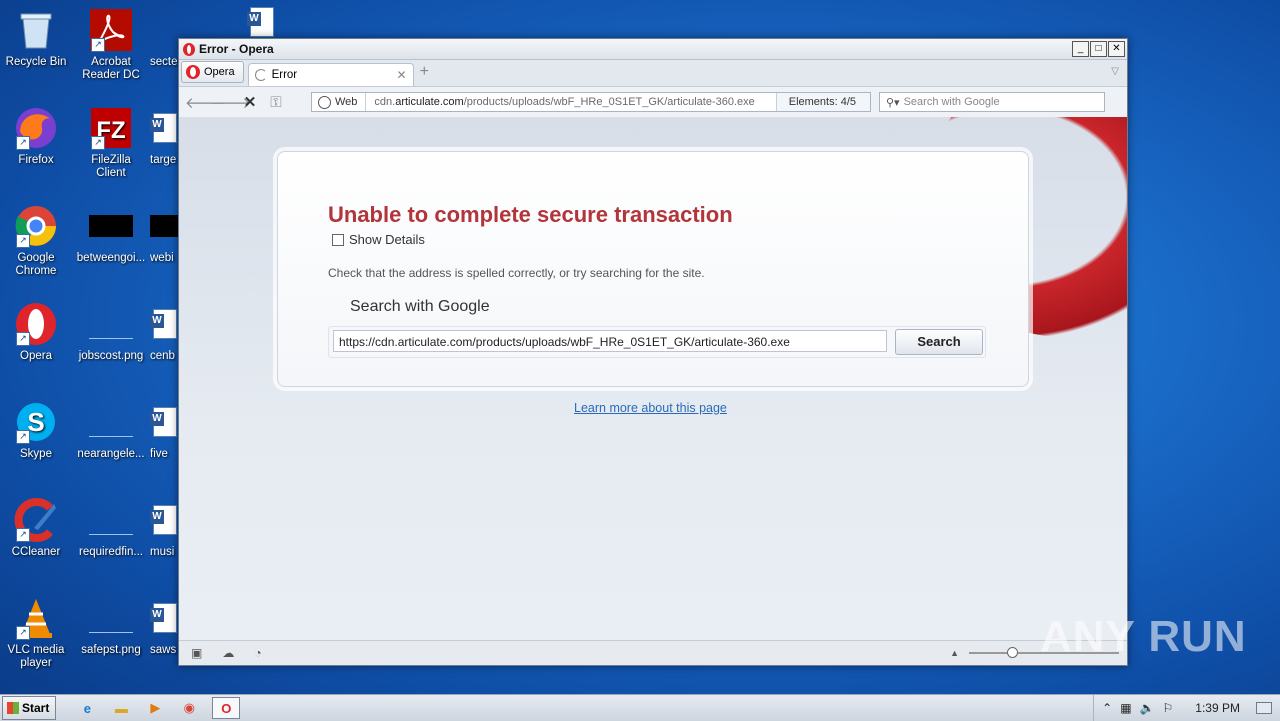 The height and width of the screenshot is (721, 1280). What do you see at coordinates (165, 332) in the screenshot?
I see `desktop-icon-cenb: cenb` at bounding box center [165, 332].